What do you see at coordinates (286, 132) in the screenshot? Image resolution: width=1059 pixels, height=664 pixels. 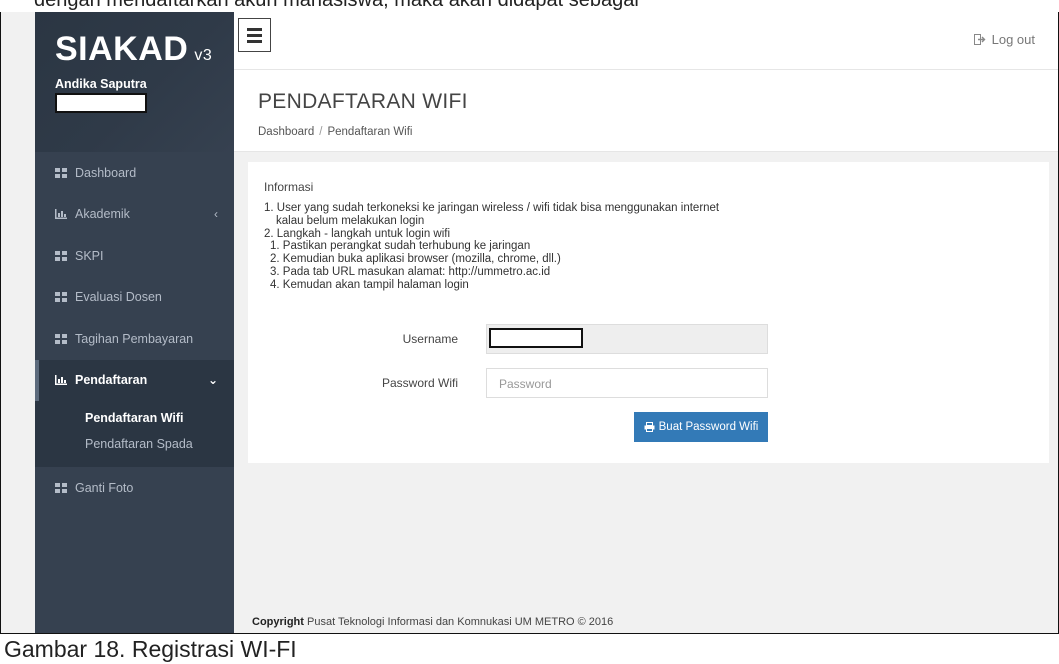 I see `breadcrumb-dashboard: Dashboard` at bounding box center [286, 132].